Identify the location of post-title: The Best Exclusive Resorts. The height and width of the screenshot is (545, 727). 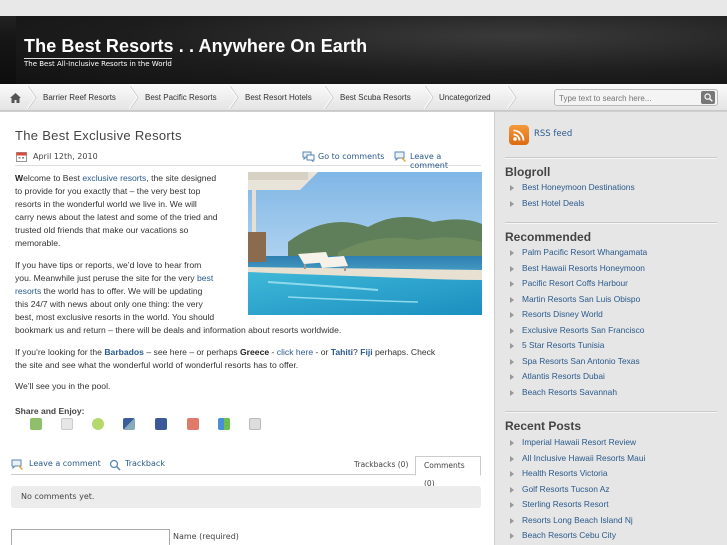
(98, 135).